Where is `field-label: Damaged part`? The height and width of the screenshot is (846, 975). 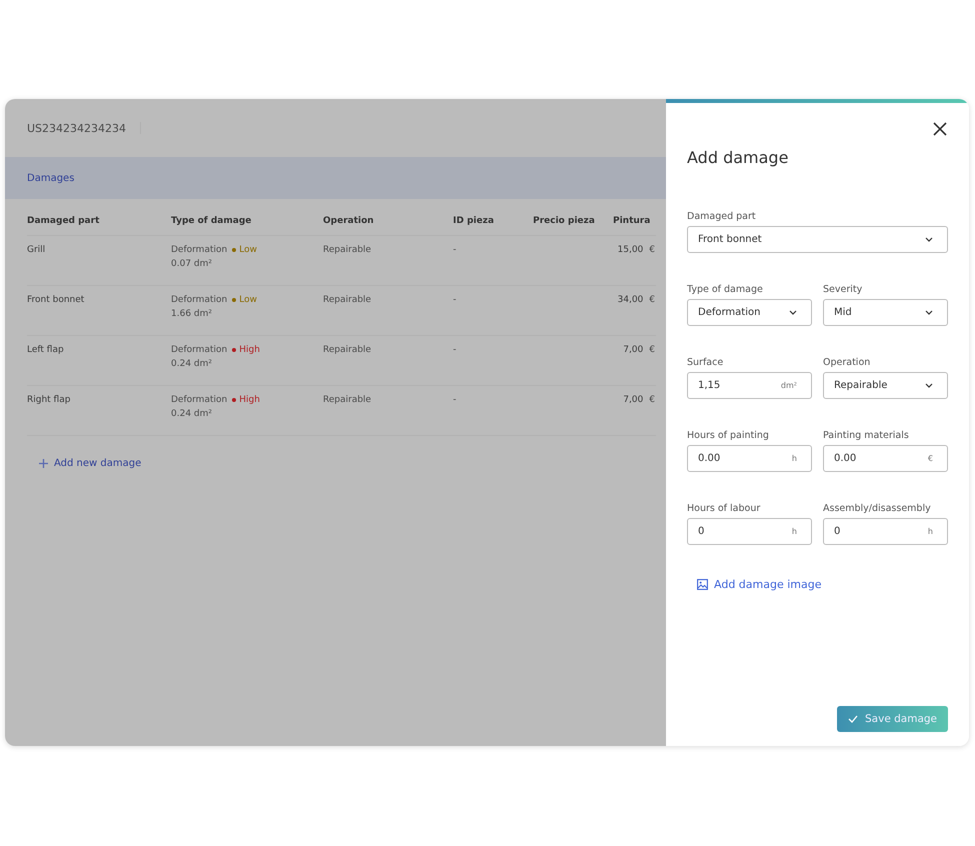 field-label: Damaged part is located at coordinates (722, 216).